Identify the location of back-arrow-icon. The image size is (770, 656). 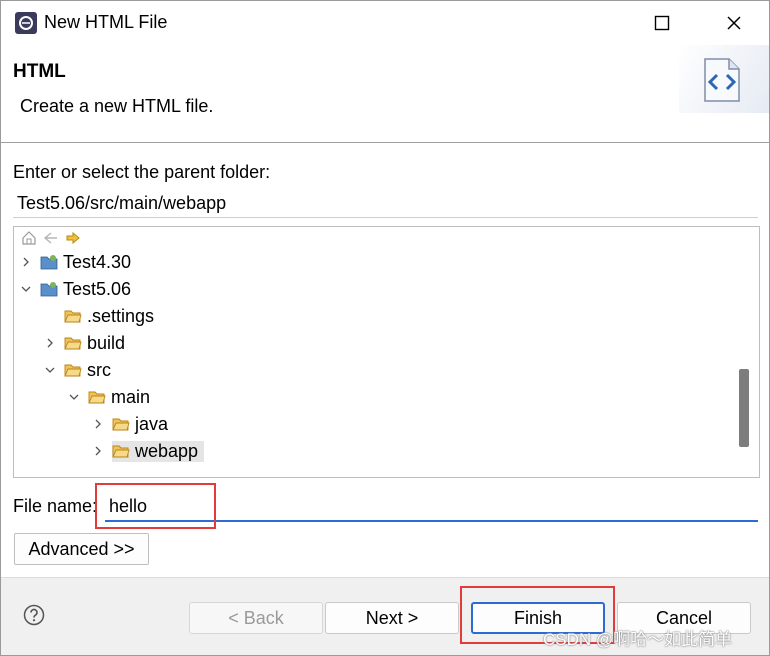
(51, 238).